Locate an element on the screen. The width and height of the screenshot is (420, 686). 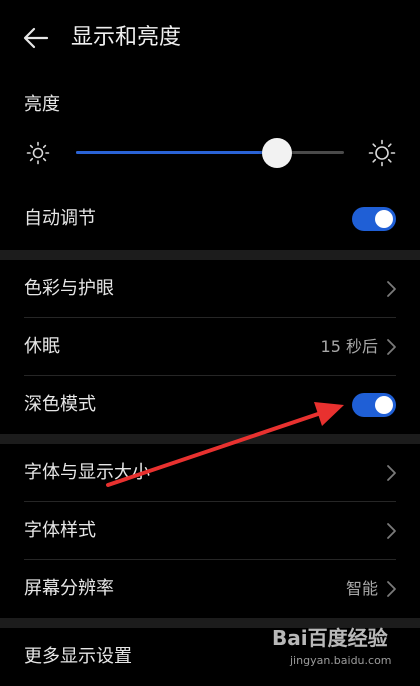
watermark-url: jingyan.baidu.com is located at coordinates (341, 660).